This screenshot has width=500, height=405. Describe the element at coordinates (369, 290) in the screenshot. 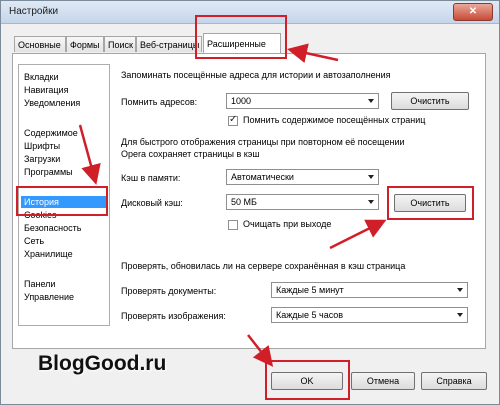

I see `check-docs-select: Каждые 5 минут` at that location.